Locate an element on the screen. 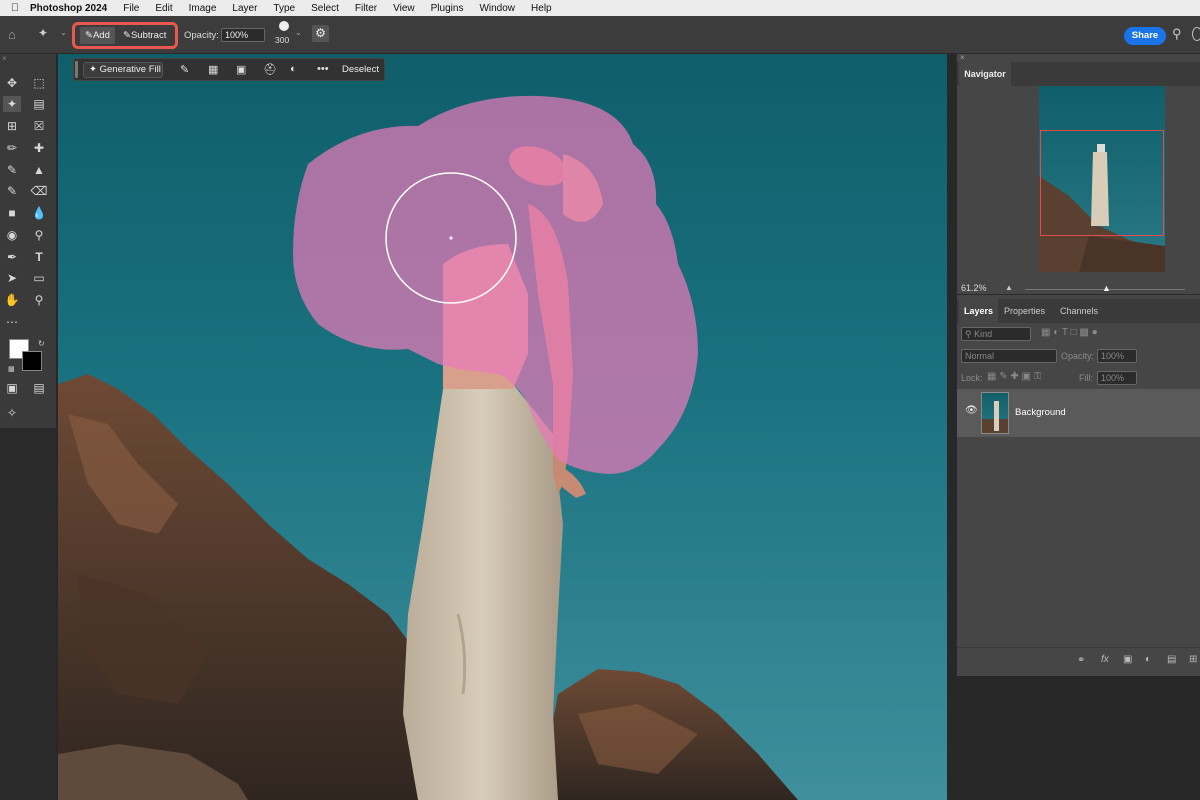 Image resolution: width=1200 pixels, height=800 pixels. eraser-tool-icon: ⌫ is located at coordinates (39, 191).